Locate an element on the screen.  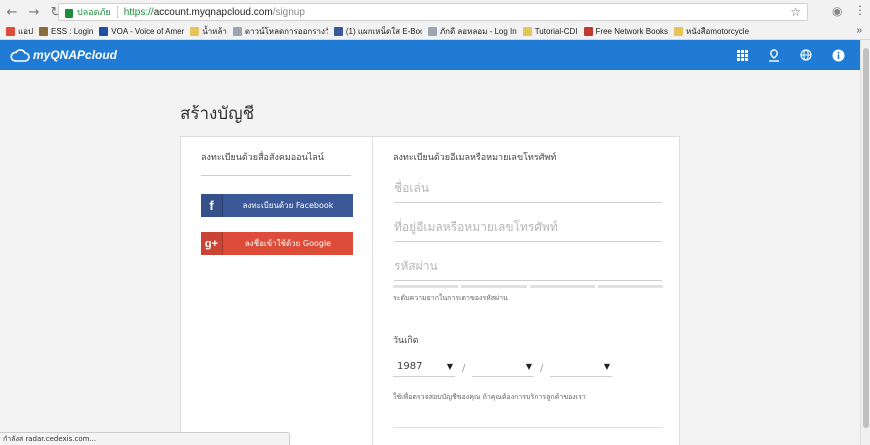
google-signin-button: g+ ลงชื่อเข้าใช้ด้วย Google is located at coordinates (277, 243).